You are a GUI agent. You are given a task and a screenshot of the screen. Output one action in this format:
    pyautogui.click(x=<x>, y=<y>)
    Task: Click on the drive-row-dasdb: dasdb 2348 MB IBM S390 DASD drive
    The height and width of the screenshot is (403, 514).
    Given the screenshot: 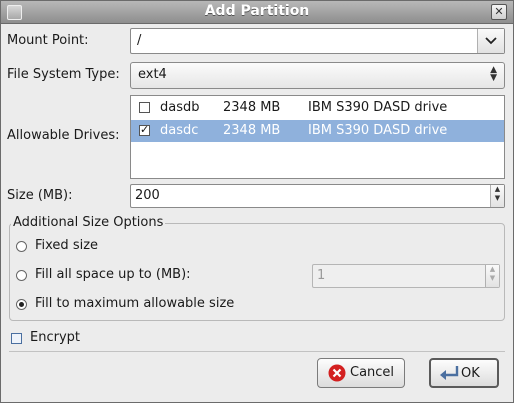 What is the action you would take?
    pyautogui.click(x=317, y=108)
    